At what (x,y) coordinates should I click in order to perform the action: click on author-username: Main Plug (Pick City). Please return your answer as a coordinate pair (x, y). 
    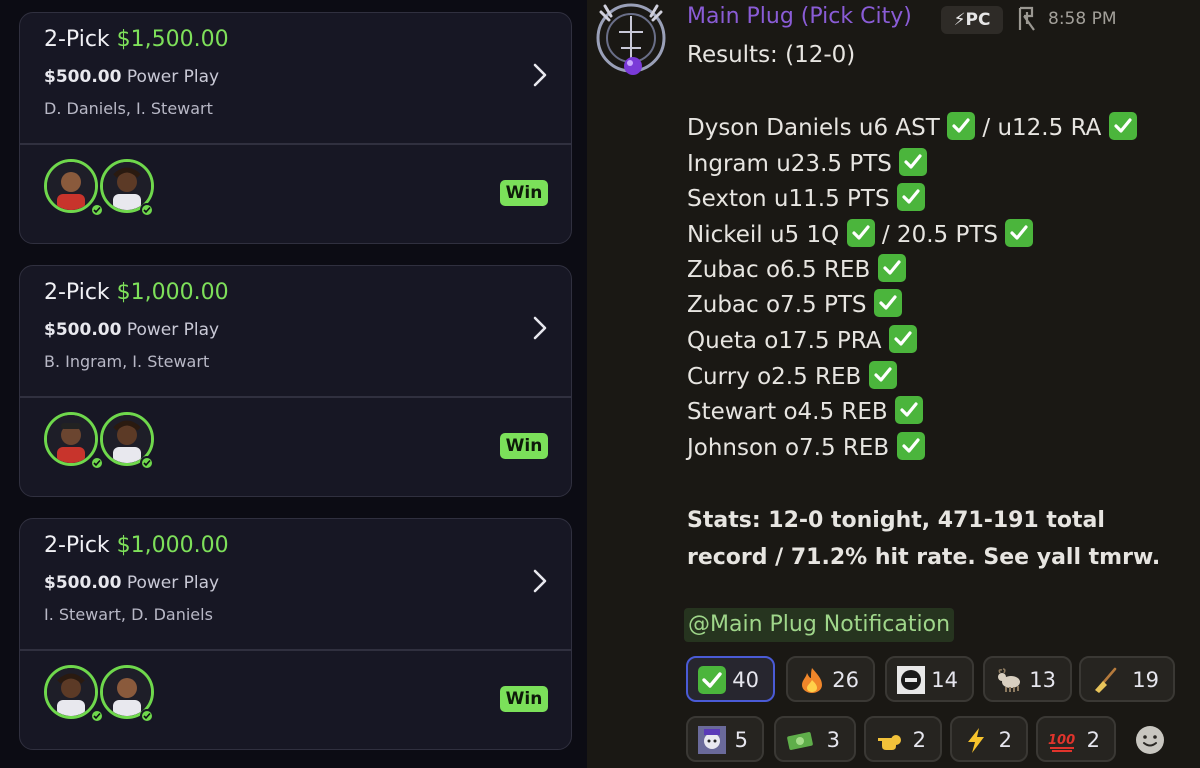
    Looking at the image, I should click on (799, 16).